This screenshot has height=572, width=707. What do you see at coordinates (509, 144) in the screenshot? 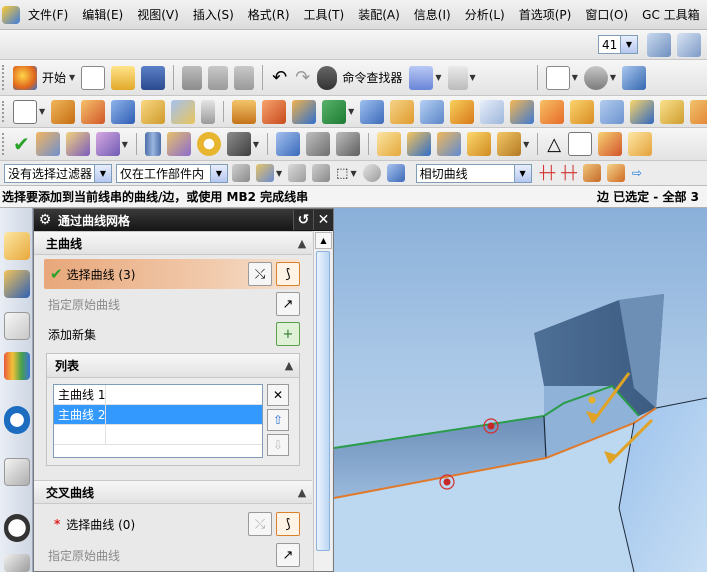
I see `trim-sheet-icon` at bounding box center [509, 144].